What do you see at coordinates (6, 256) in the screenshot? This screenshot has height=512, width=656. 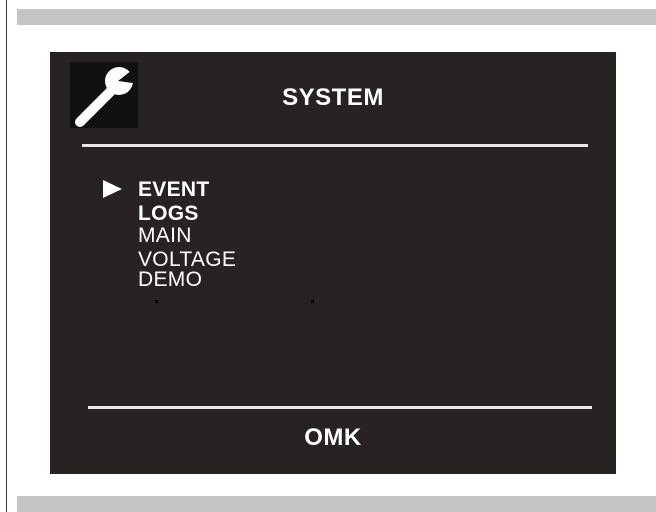 I see `left-margin-rule` at bounding box center [6, 256].